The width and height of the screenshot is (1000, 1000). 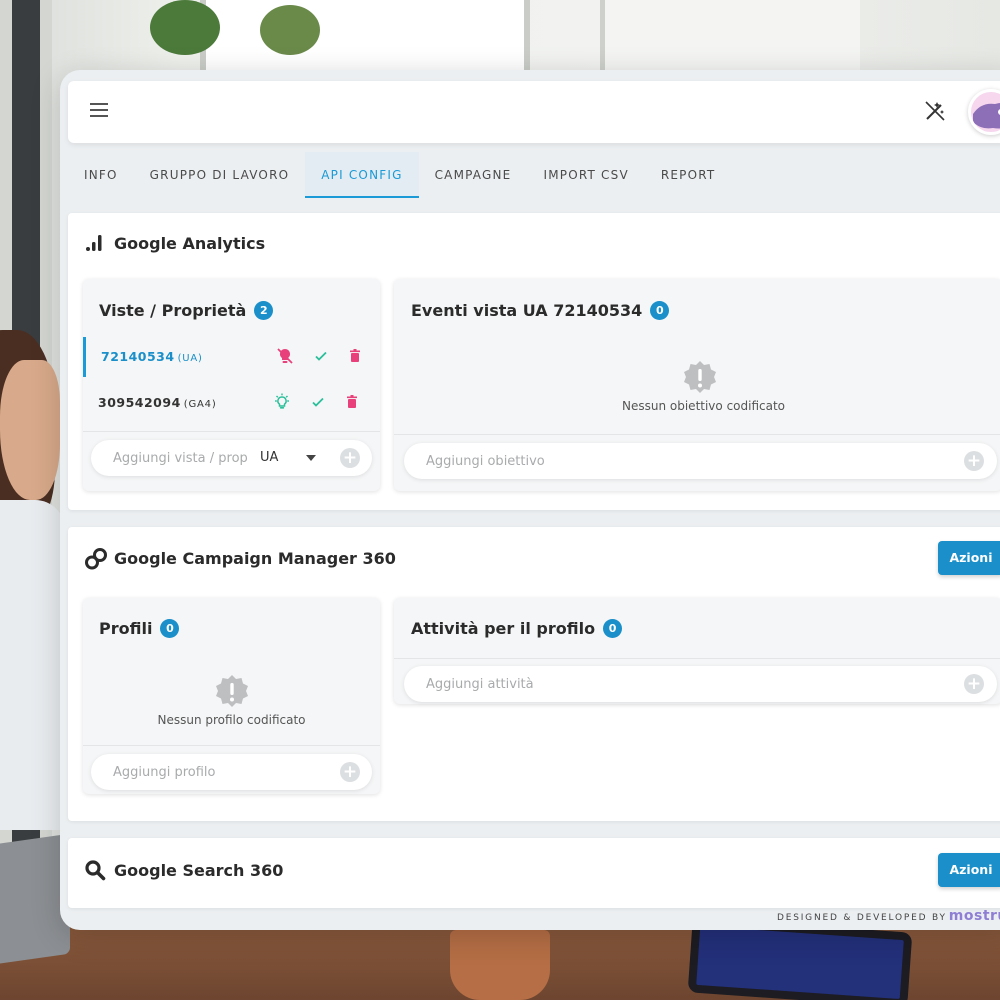 What do you see at coordinates (157, 402) in the screenshot?
I see `view-id: 309542094 (GA4)` at bounding box center [157, 402].